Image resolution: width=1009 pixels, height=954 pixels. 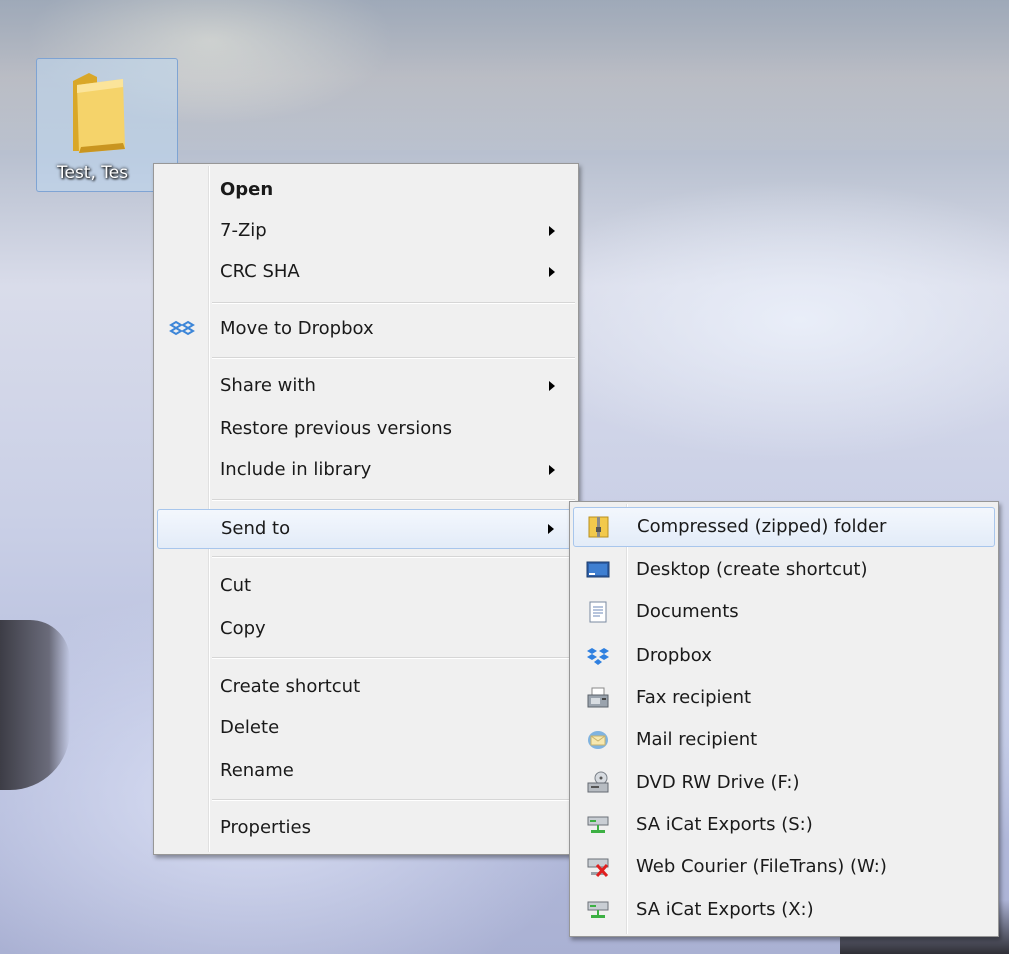 I want to click on menu-item-label: Mail recipient, so click(x=697, y=739).